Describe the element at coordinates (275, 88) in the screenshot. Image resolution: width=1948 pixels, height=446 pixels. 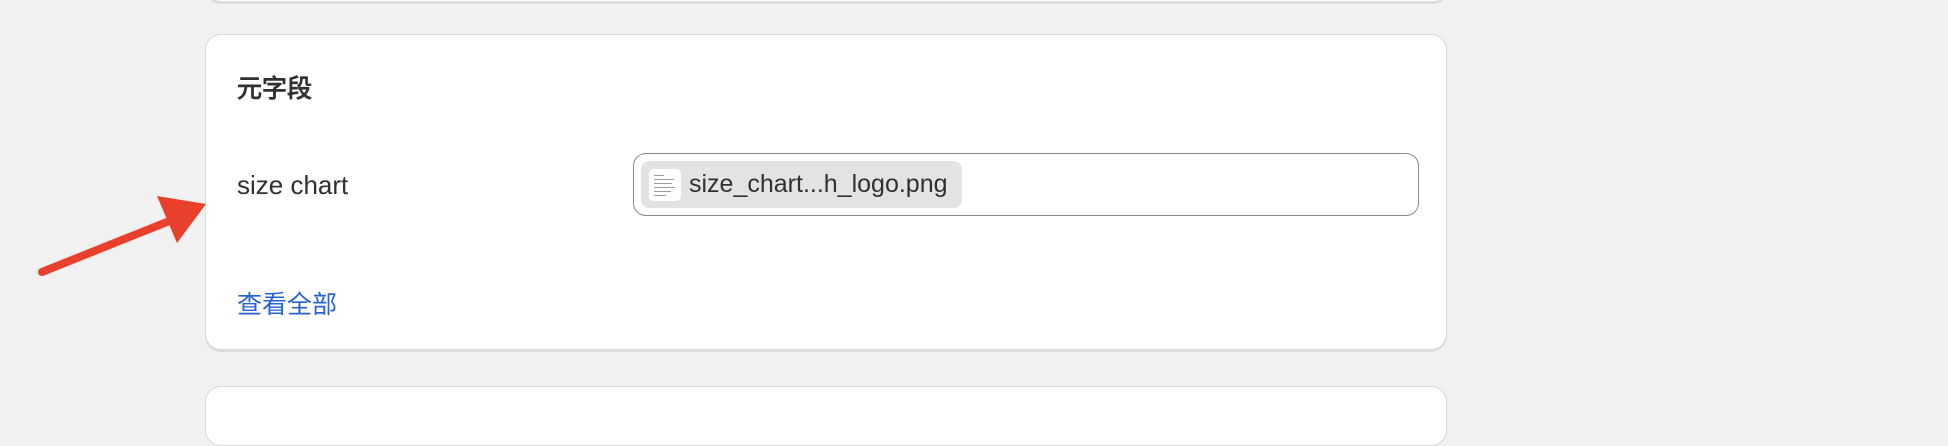
I see `section-title: 元字段` at that location.